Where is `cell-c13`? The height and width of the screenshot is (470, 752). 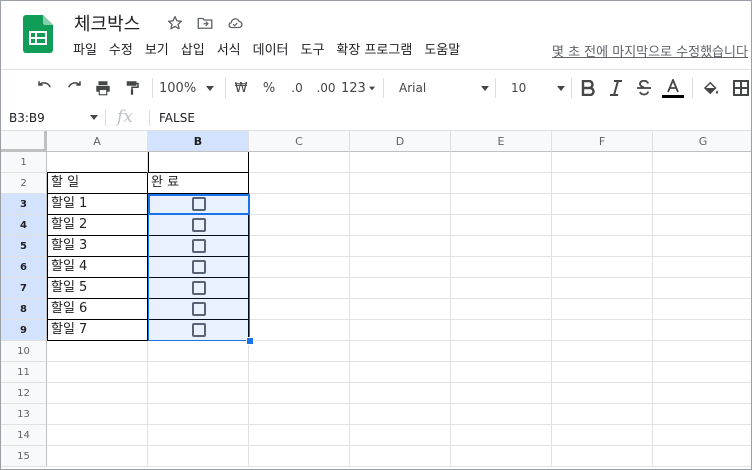 cell-c13 is located at coordinates (299, 414).